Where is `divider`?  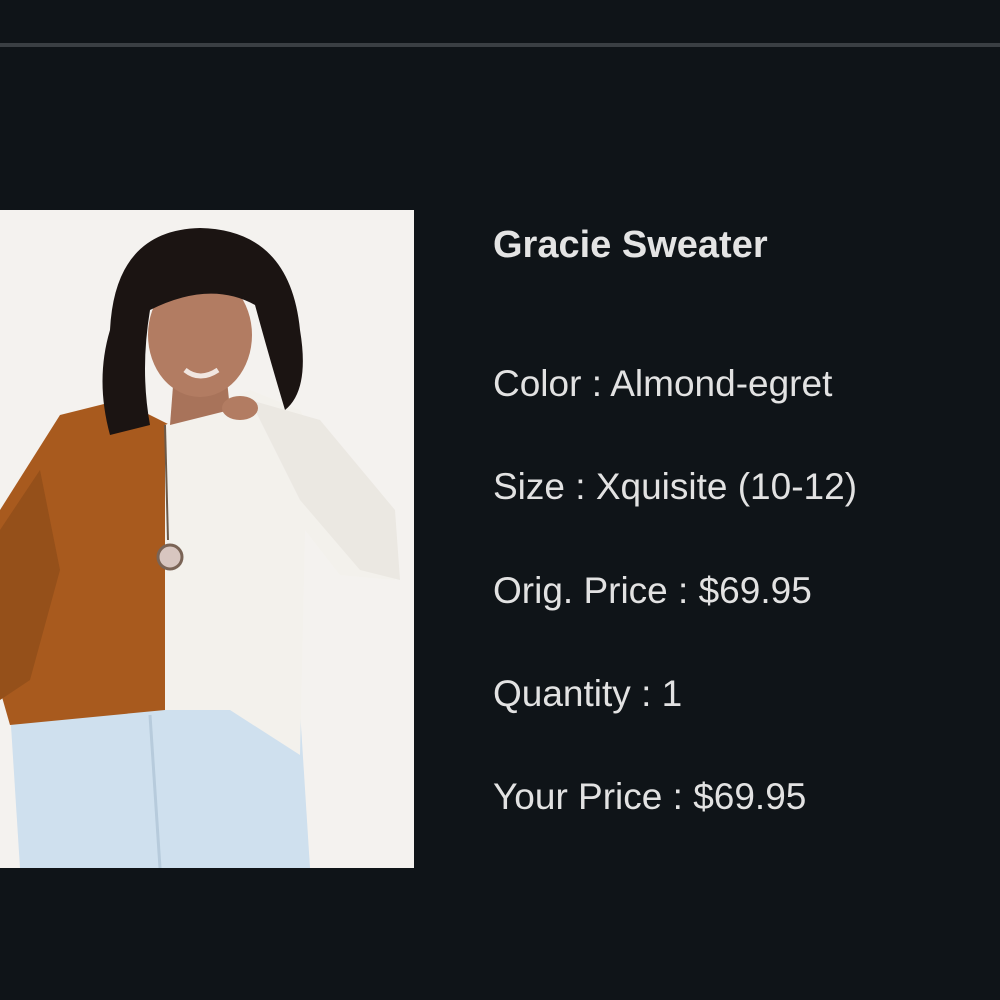
divider is located at coordinates (500, 45).